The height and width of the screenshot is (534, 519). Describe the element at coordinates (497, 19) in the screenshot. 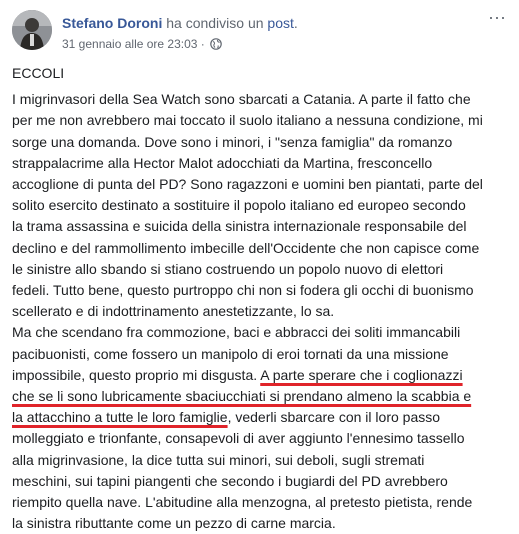

I see `more-options-icon: ···` at that location.